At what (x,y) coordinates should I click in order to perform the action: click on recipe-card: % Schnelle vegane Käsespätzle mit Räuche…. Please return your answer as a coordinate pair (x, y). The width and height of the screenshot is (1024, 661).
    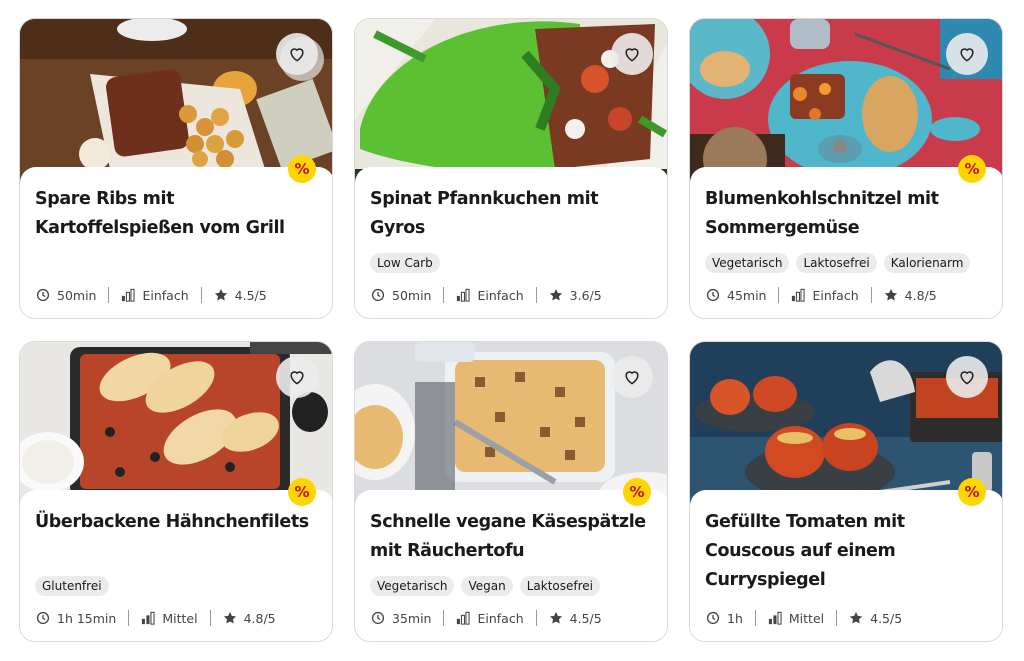
    Looking at the image, I should click on (511, 491).